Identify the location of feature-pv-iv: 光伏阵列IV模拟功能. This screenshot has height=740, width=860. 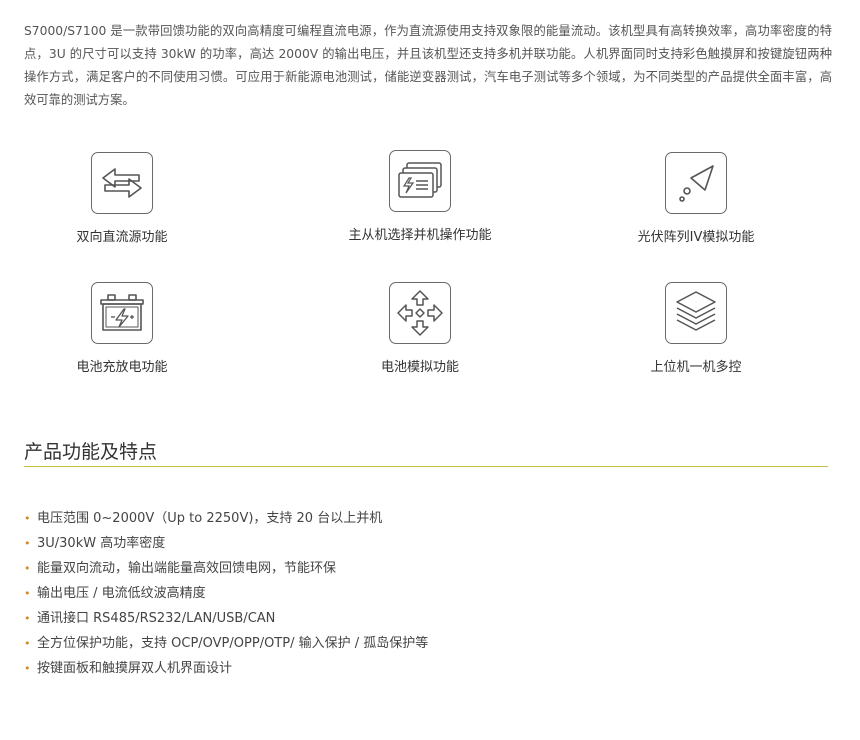
(696, 198).